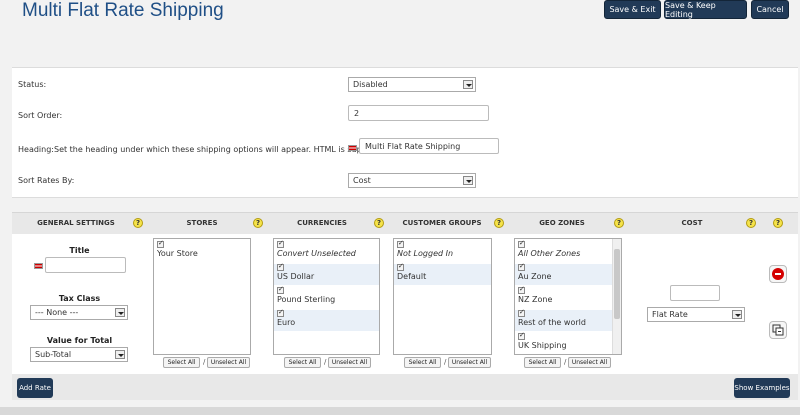 The height and width of the screenshot is (415, 800). What do you see at coordinates (181, 362) in the screenshot?
I see `stores-select-all-button: Select All` at bounding box center [181, 362].